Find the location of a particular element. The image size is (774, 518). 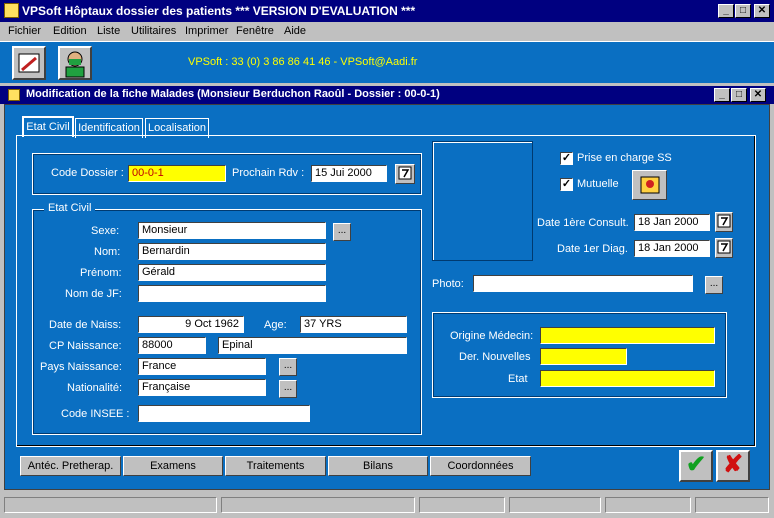

menu-edition: Edition is located at coordinates (70, 31).